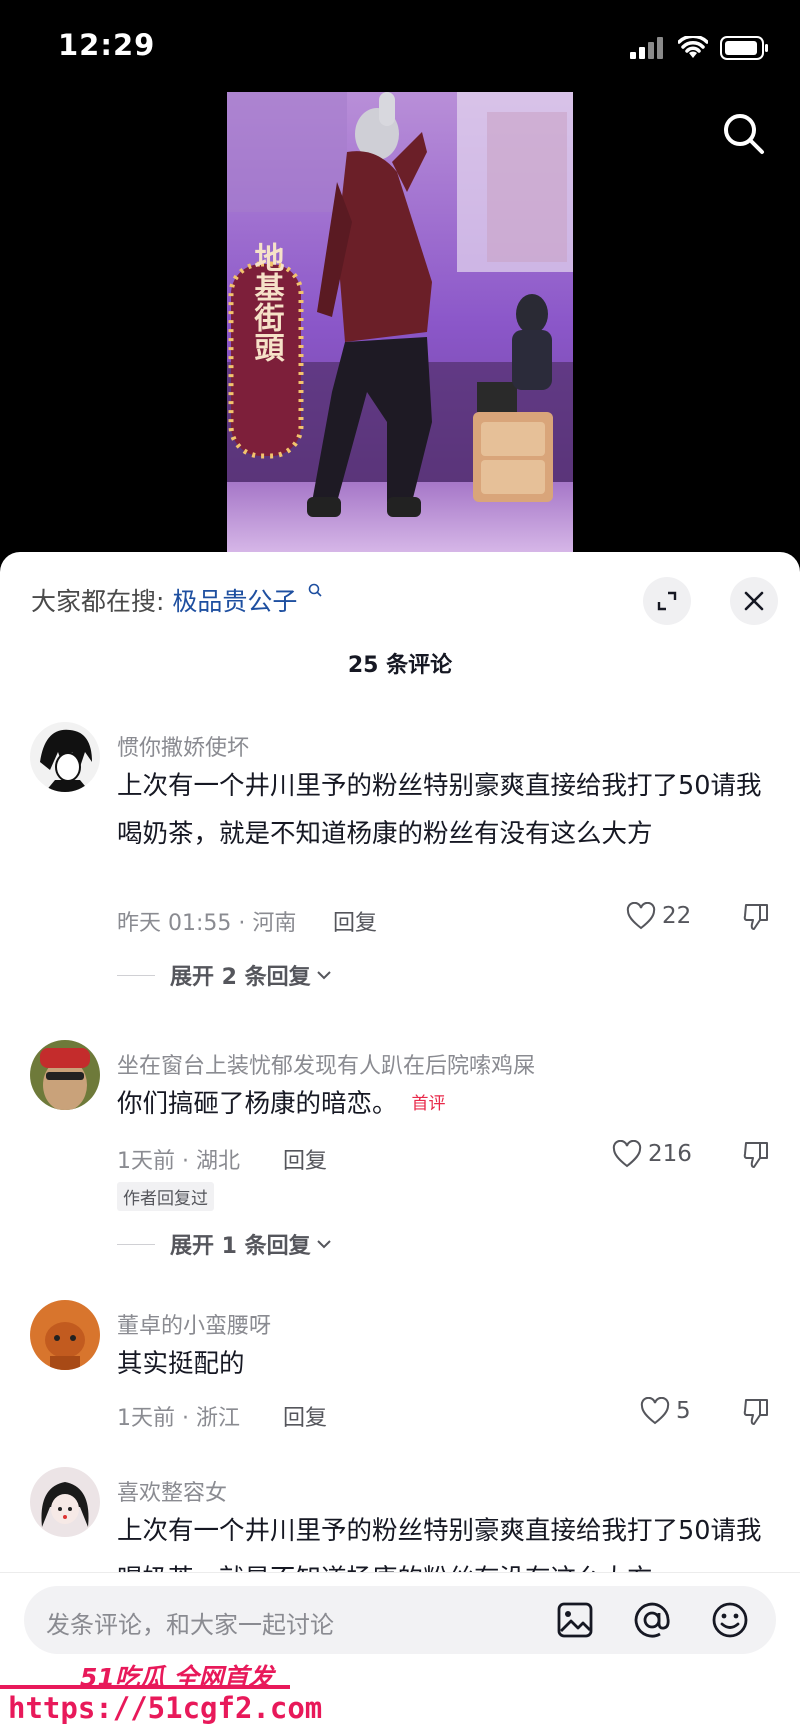  Describe the element at coordinates (428, 1104) in the screenshot. I see `first-comment-badge: 首评` at that location.